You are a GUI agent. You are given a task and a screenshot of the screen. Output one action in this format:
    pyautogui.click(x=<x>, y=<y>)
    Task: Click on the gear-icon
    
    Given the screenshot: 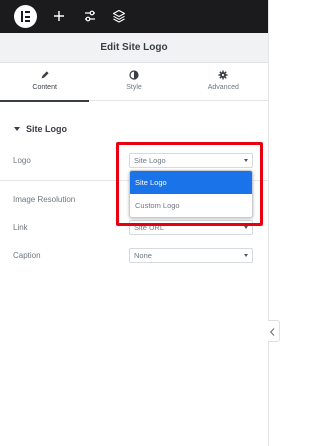 What is the action you would take?
    pyautogui.click(x=223, y=75)
    